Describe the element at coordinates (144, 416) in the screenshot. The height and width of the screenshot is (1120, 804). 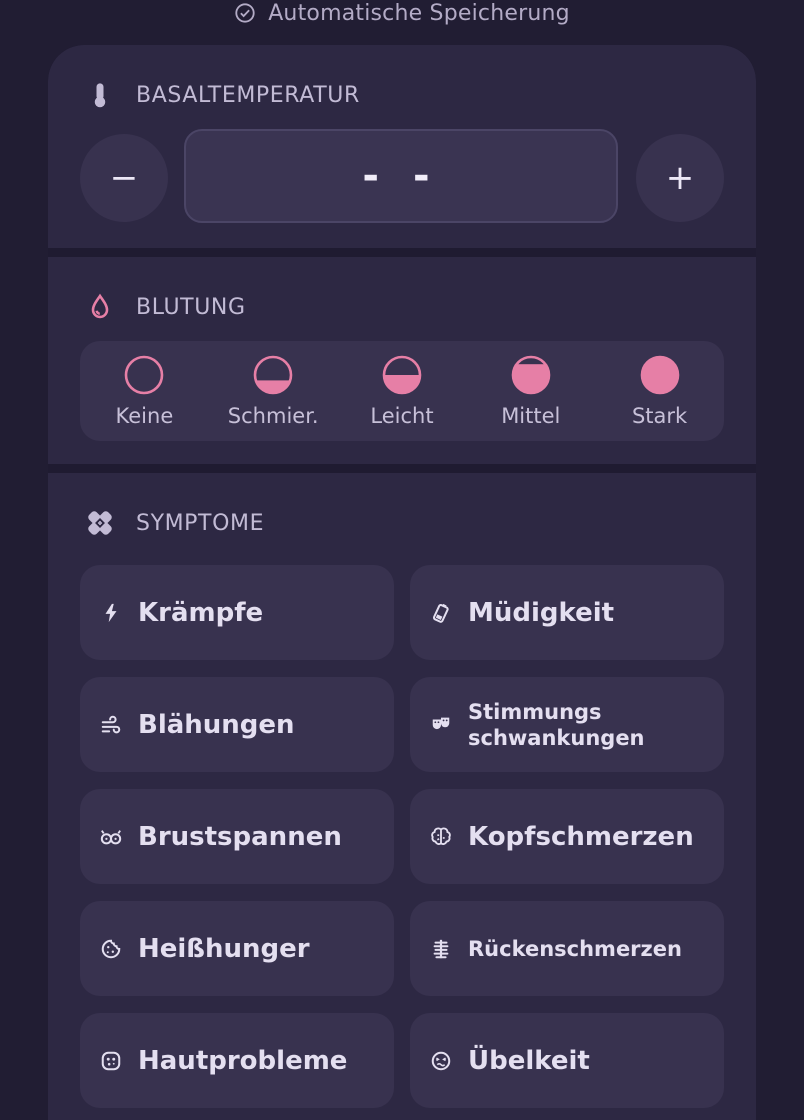
I see `bleeding-option-label: Keine` at that location.